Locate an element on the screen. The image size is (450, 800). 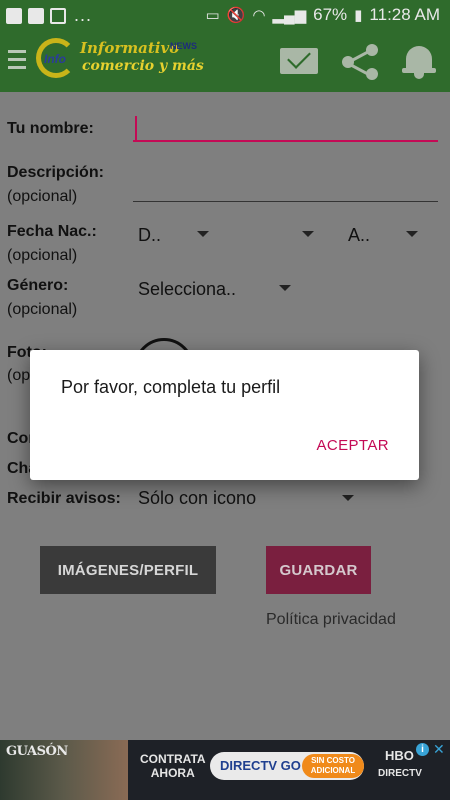
ad-directv-pill: DIRECTV GO SIN COSTO ADICIONAL is located at coordinates (287, 766).